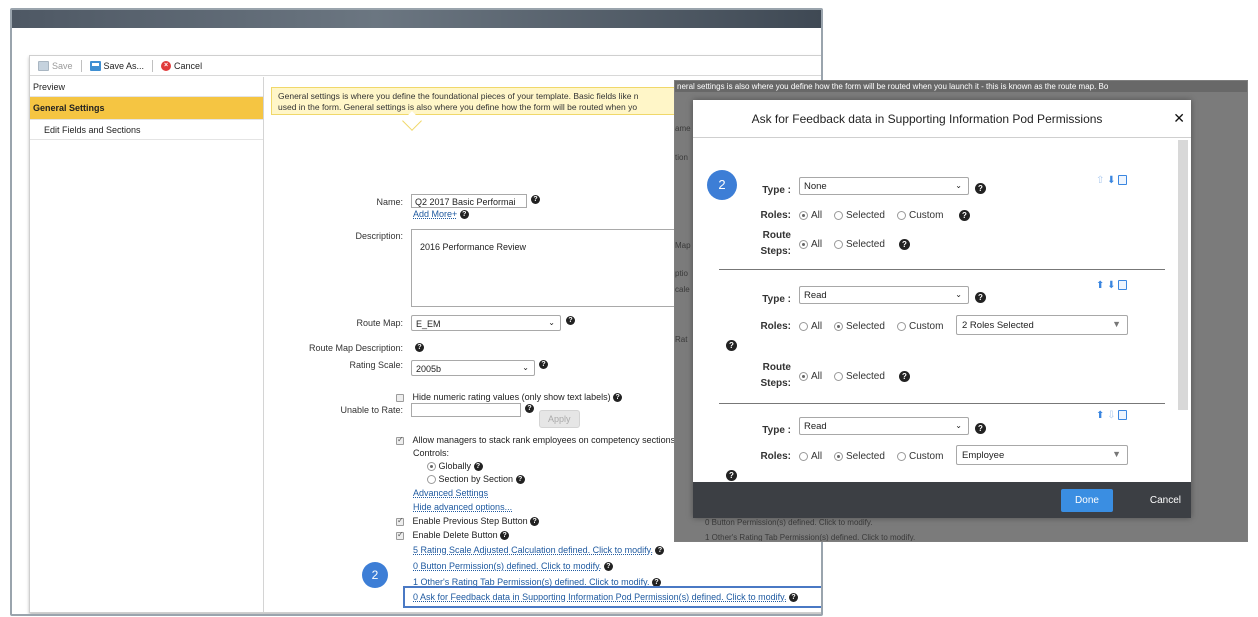  I want to click on roles-all-text: All, so click(817, 456).